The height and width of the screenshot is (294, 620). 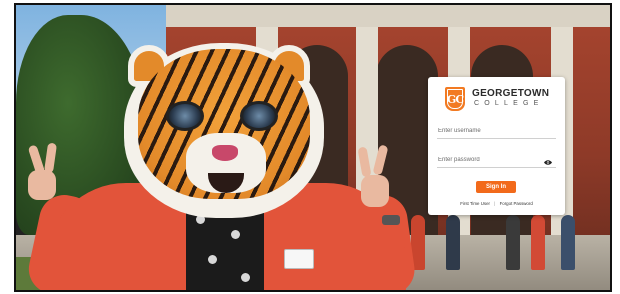 I want to click on eye-icon, so click(x=548, y=162).